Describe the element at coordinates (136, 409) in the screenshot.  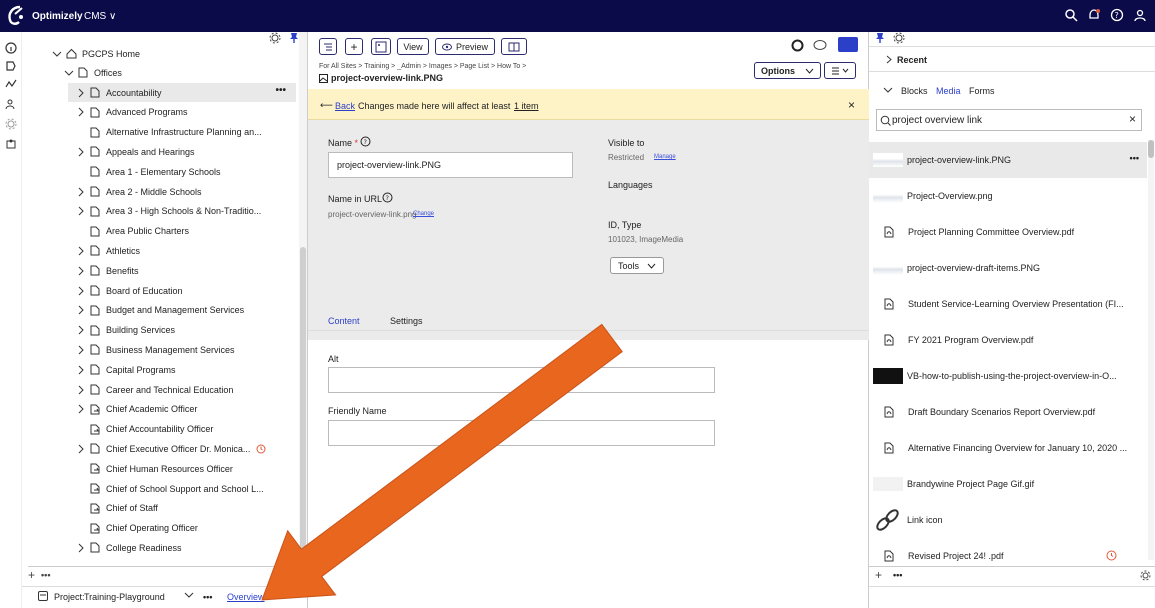
I see `tree-item: Chief Academic Officer` at that location.